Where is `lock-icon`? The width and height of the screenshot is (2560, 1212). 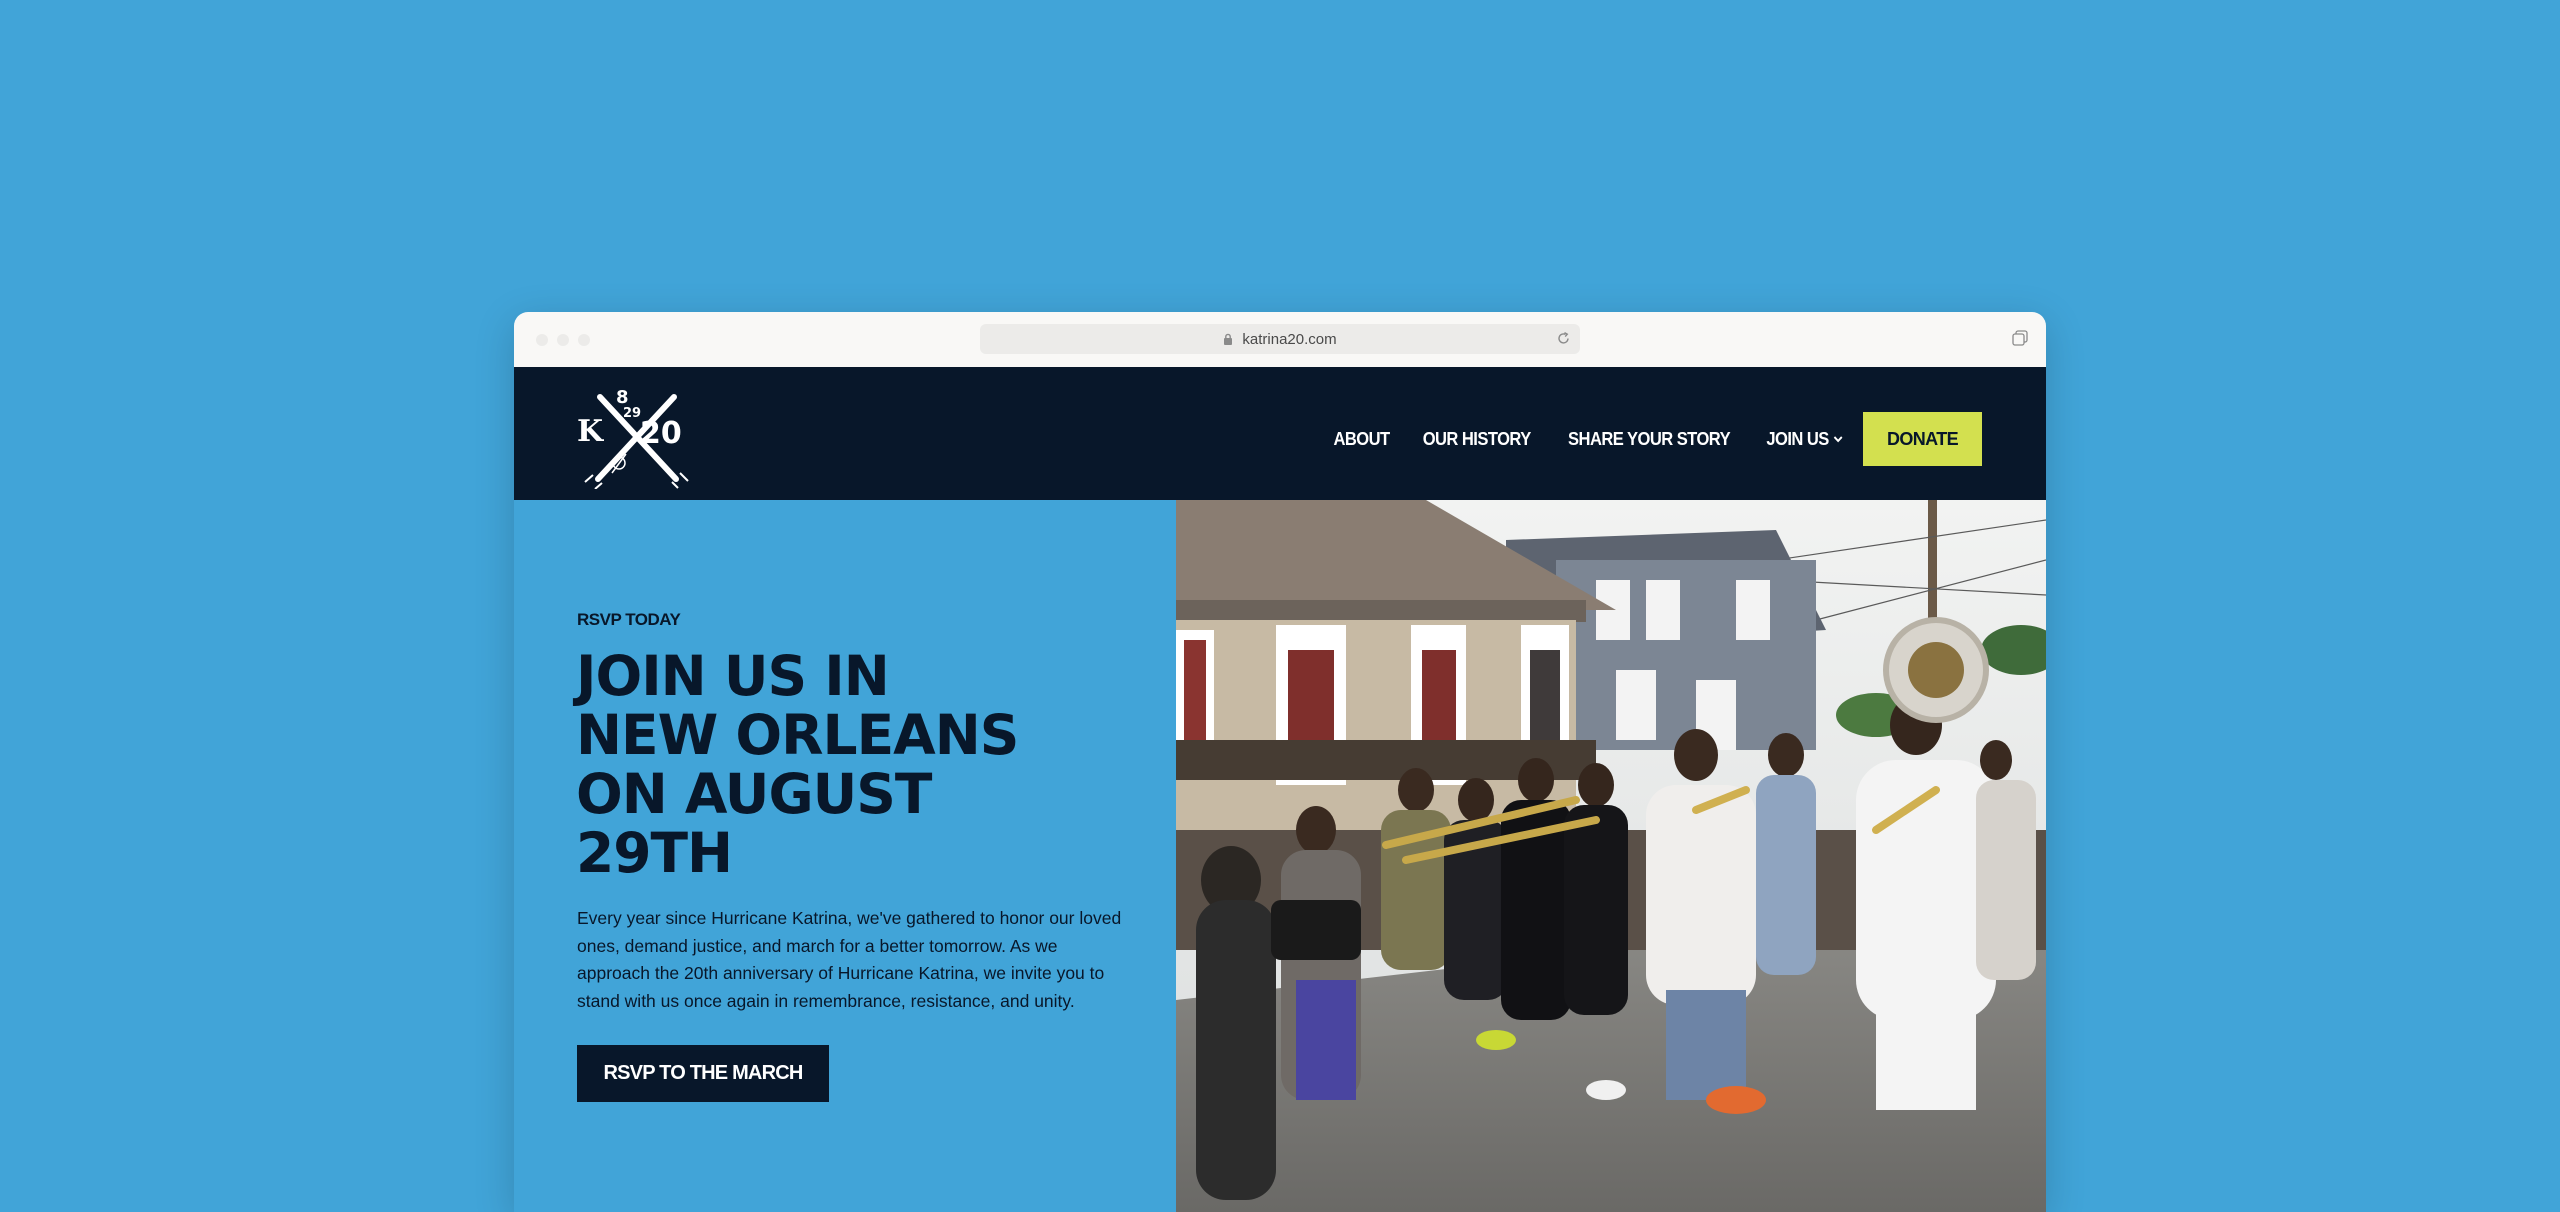
lock-icon is located at coordinates (1228, 339).